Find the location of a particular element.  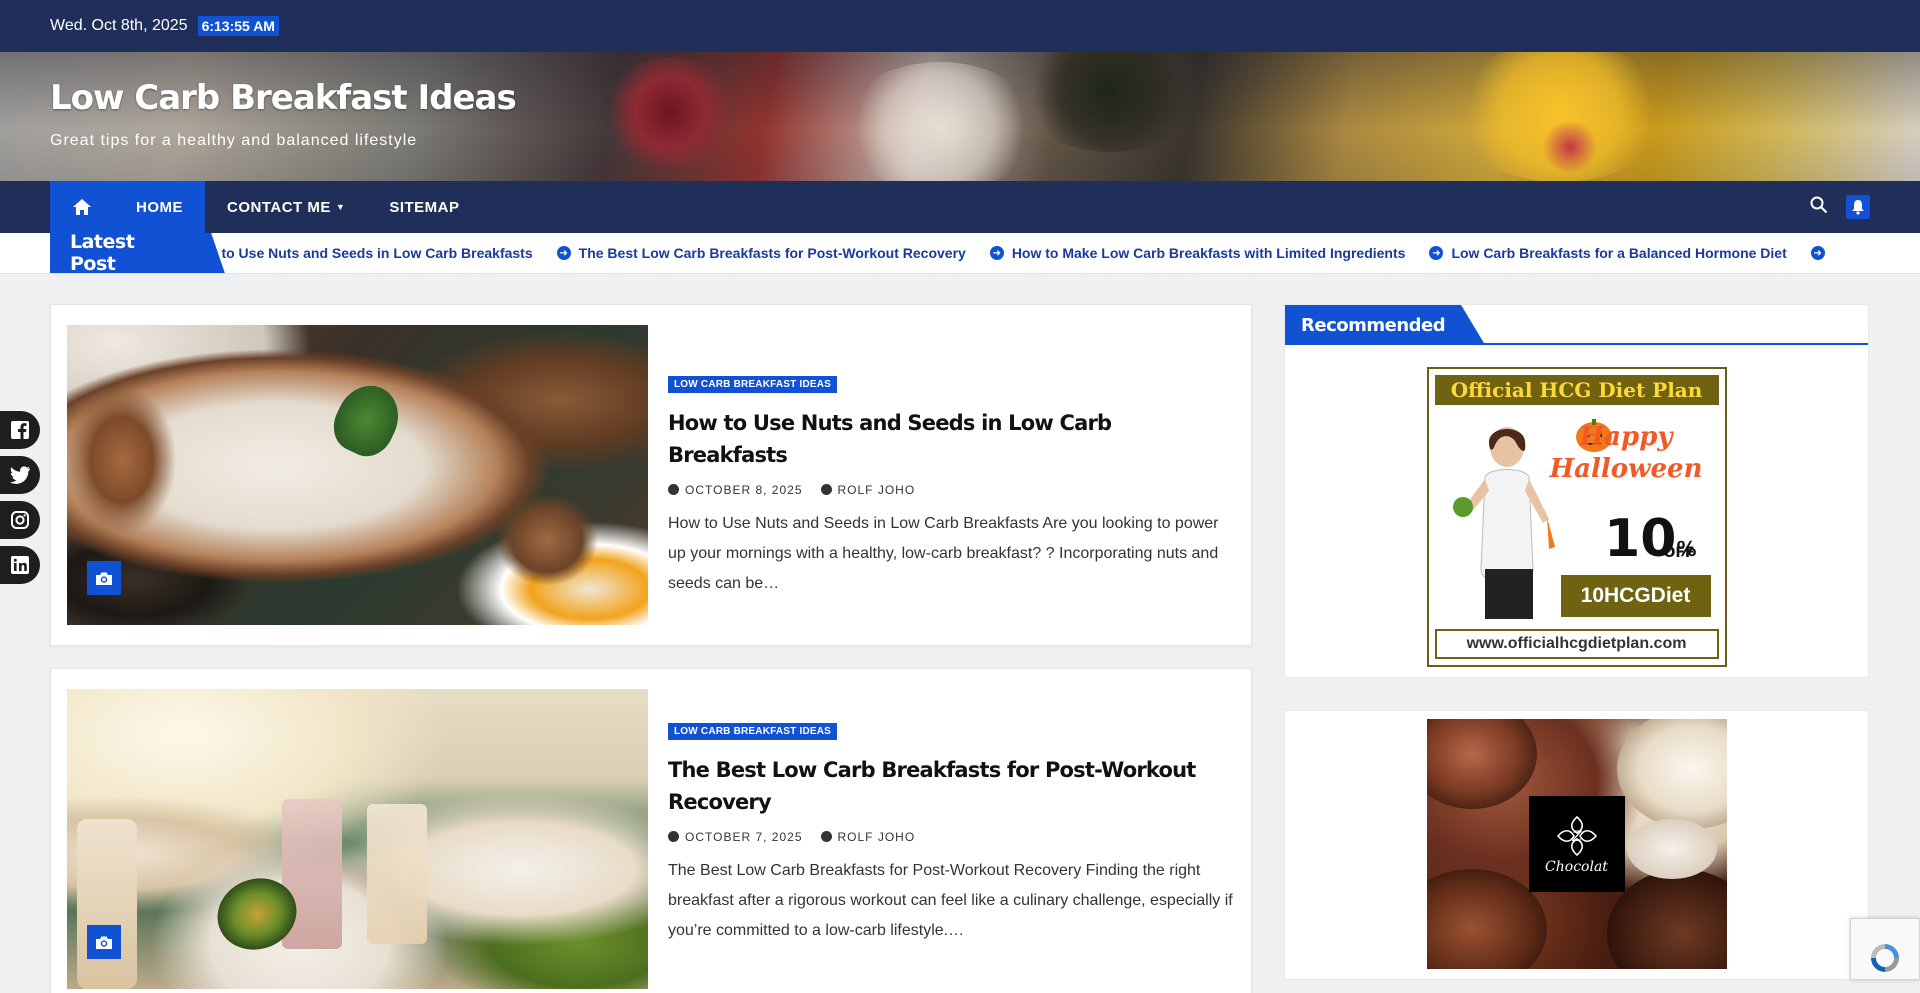

nav-sitemap: SITEMAP is located at coordinates (424, 207).